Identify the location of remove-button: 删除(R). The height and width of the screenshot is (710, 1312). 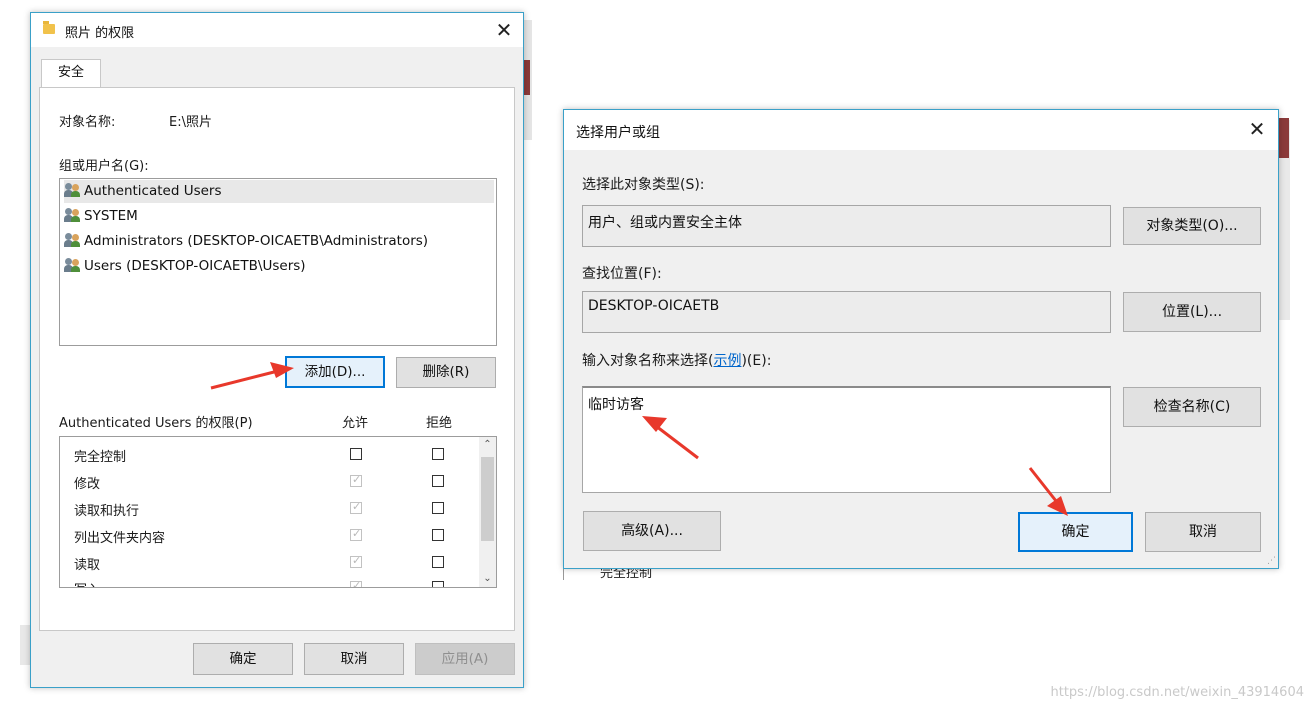
(446, 372).